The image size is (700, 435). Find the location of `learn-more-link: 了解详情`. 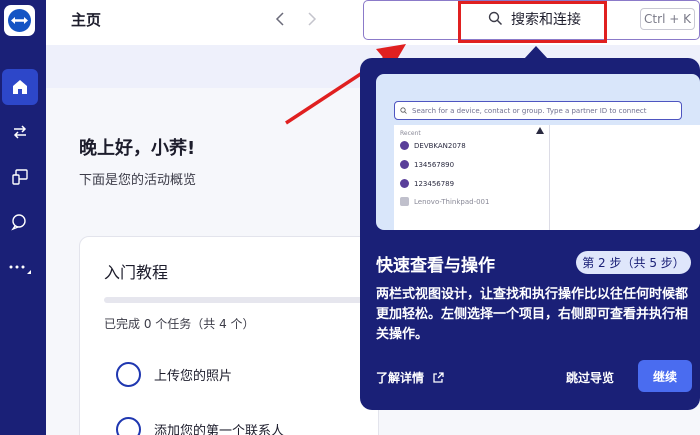

learn-more-link: 了解详情 is located at coordinates (410, 377).